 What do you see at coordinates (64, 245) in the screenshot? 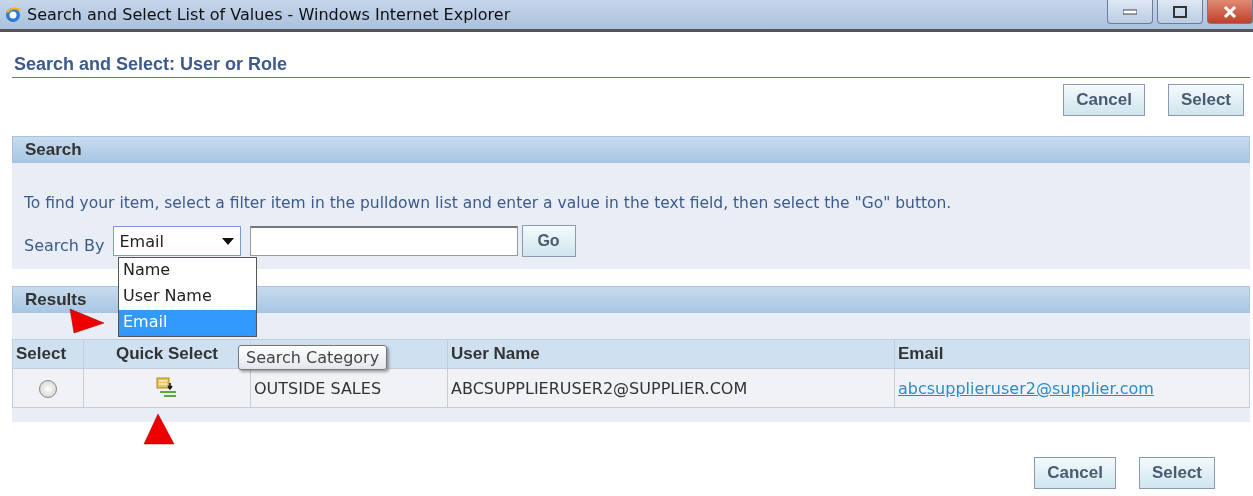
I see `field-label: Search By` at bounding box center [64, 245].